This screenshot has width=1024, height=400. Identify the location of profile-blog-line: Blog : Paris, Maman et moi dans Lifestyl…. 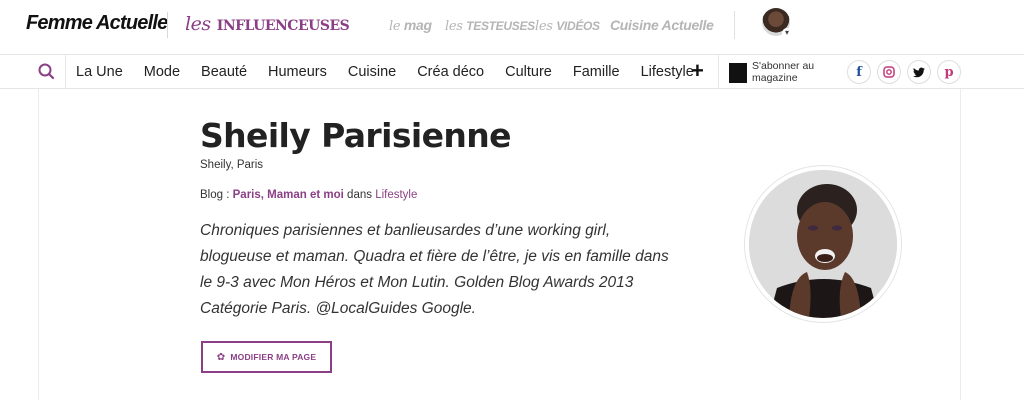
(308, 195).